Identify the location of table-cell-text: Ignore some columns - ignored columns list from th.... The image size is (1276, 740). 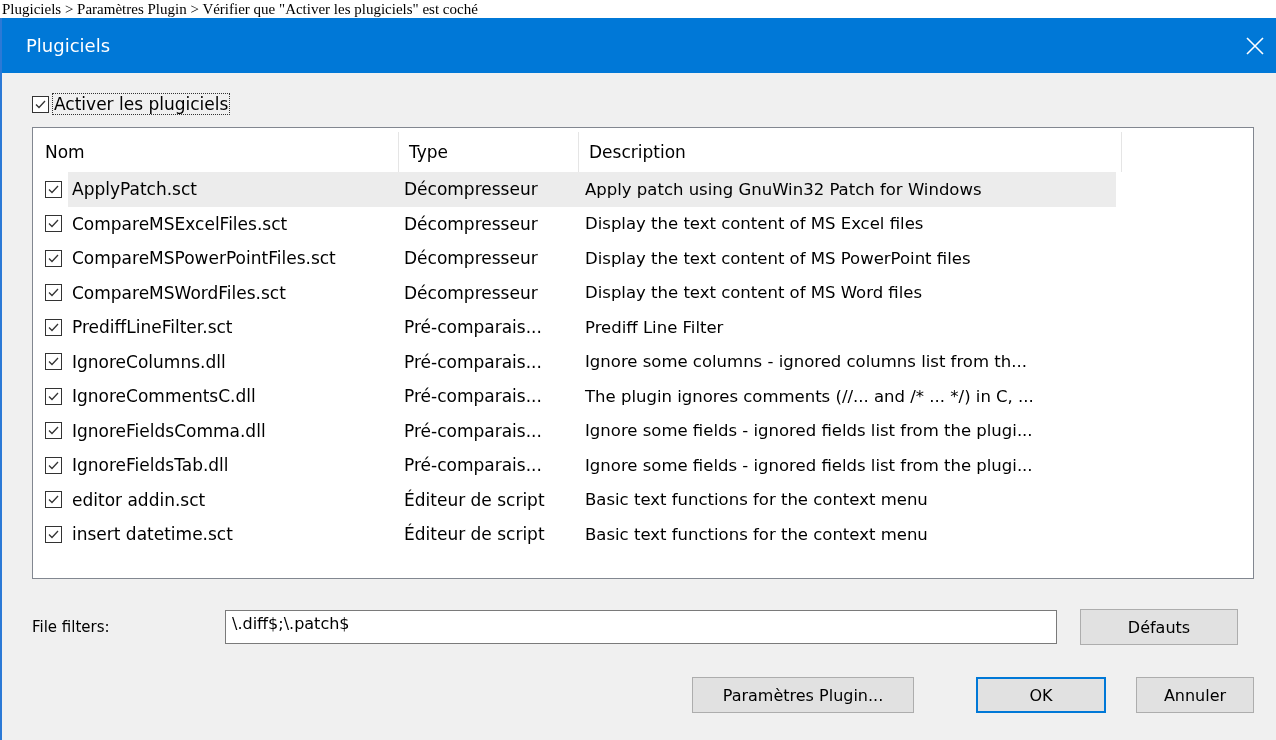
(806, 362).